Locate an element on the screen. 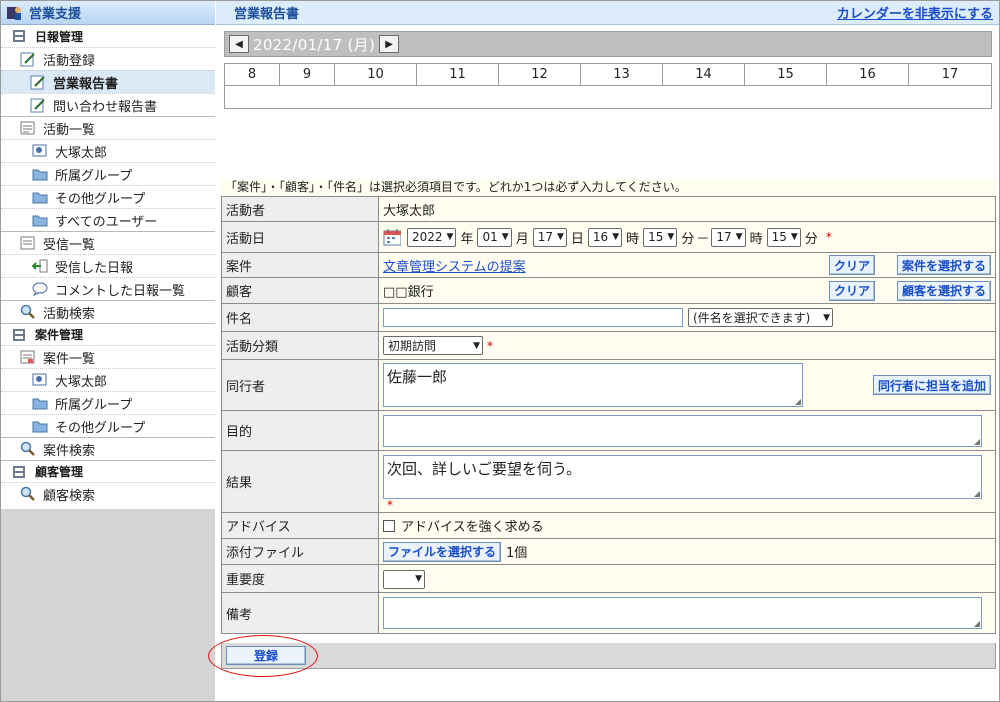 This screenshot has height=702, width=1000. year-select: 2022 ▼ is located at coordinates (432, 237).